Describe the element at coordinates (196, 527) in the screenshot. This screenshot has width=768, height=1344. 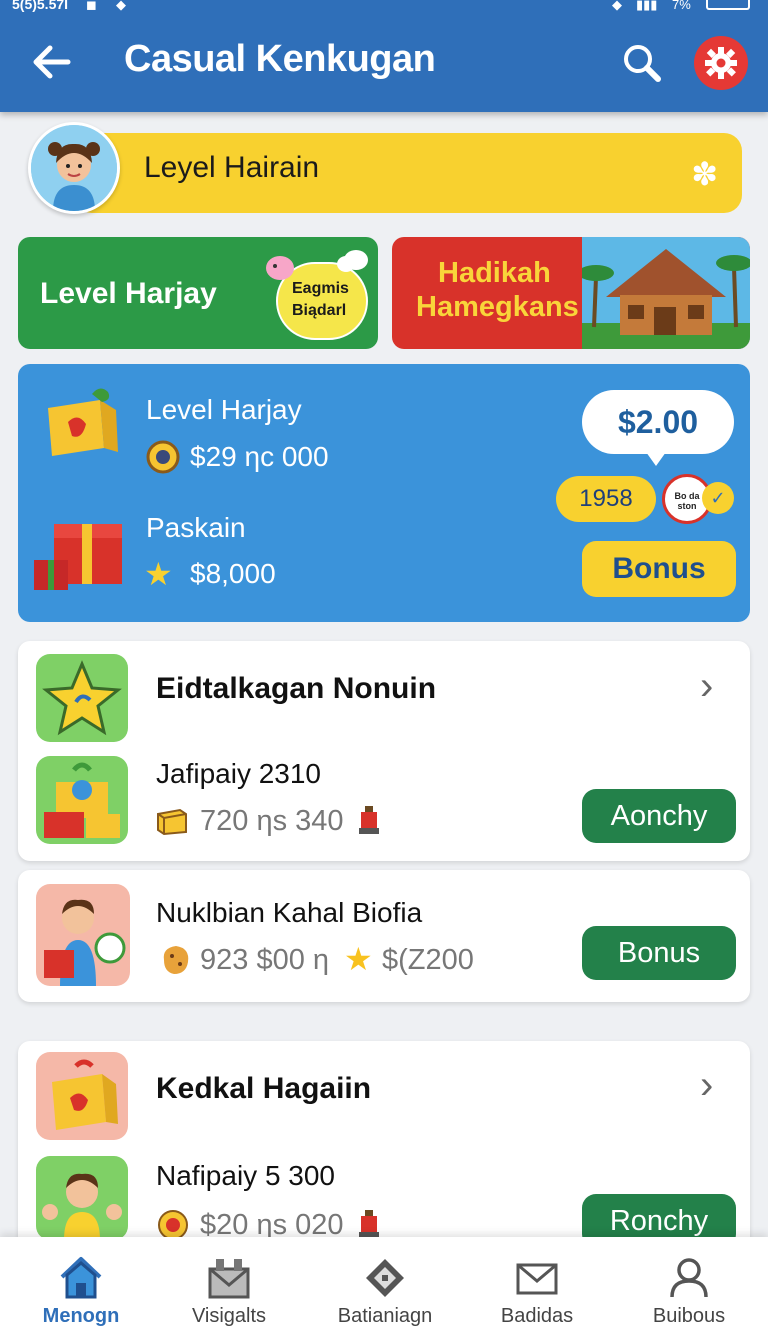
I see `featured-item2-title: Paskain` at that location.